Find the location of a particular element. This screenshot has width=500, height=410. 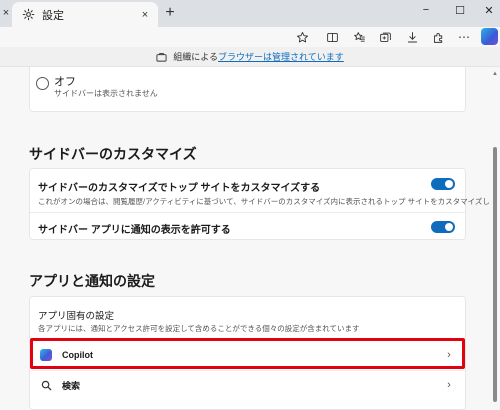

option-title: オフ is located at coordinates (65, 82).